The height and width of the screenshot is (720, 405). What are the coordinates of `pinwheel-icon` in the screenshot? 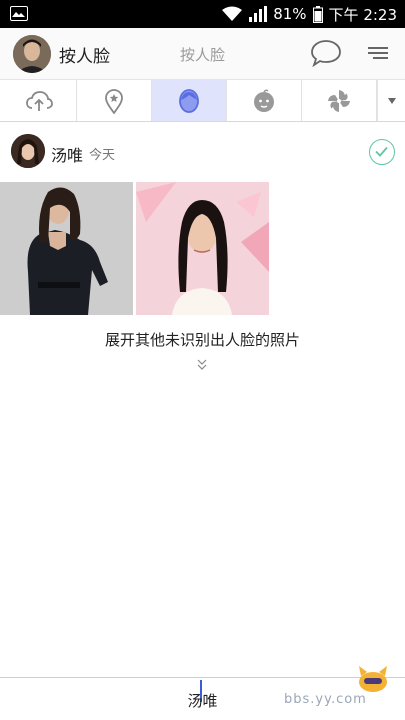 It's located at (339, 100).